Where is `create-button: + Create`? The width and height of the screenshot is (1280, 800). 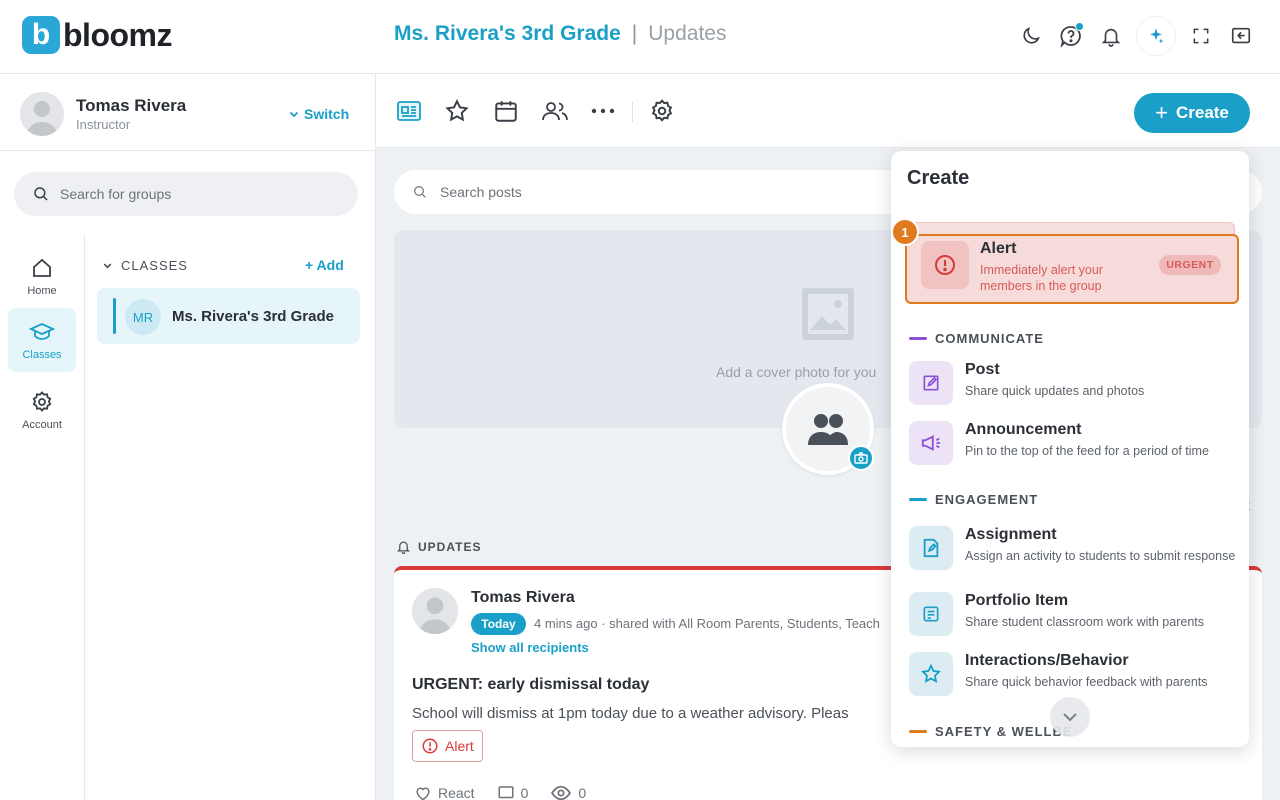
create-button: + Create is located at coordinates (1192, 113).